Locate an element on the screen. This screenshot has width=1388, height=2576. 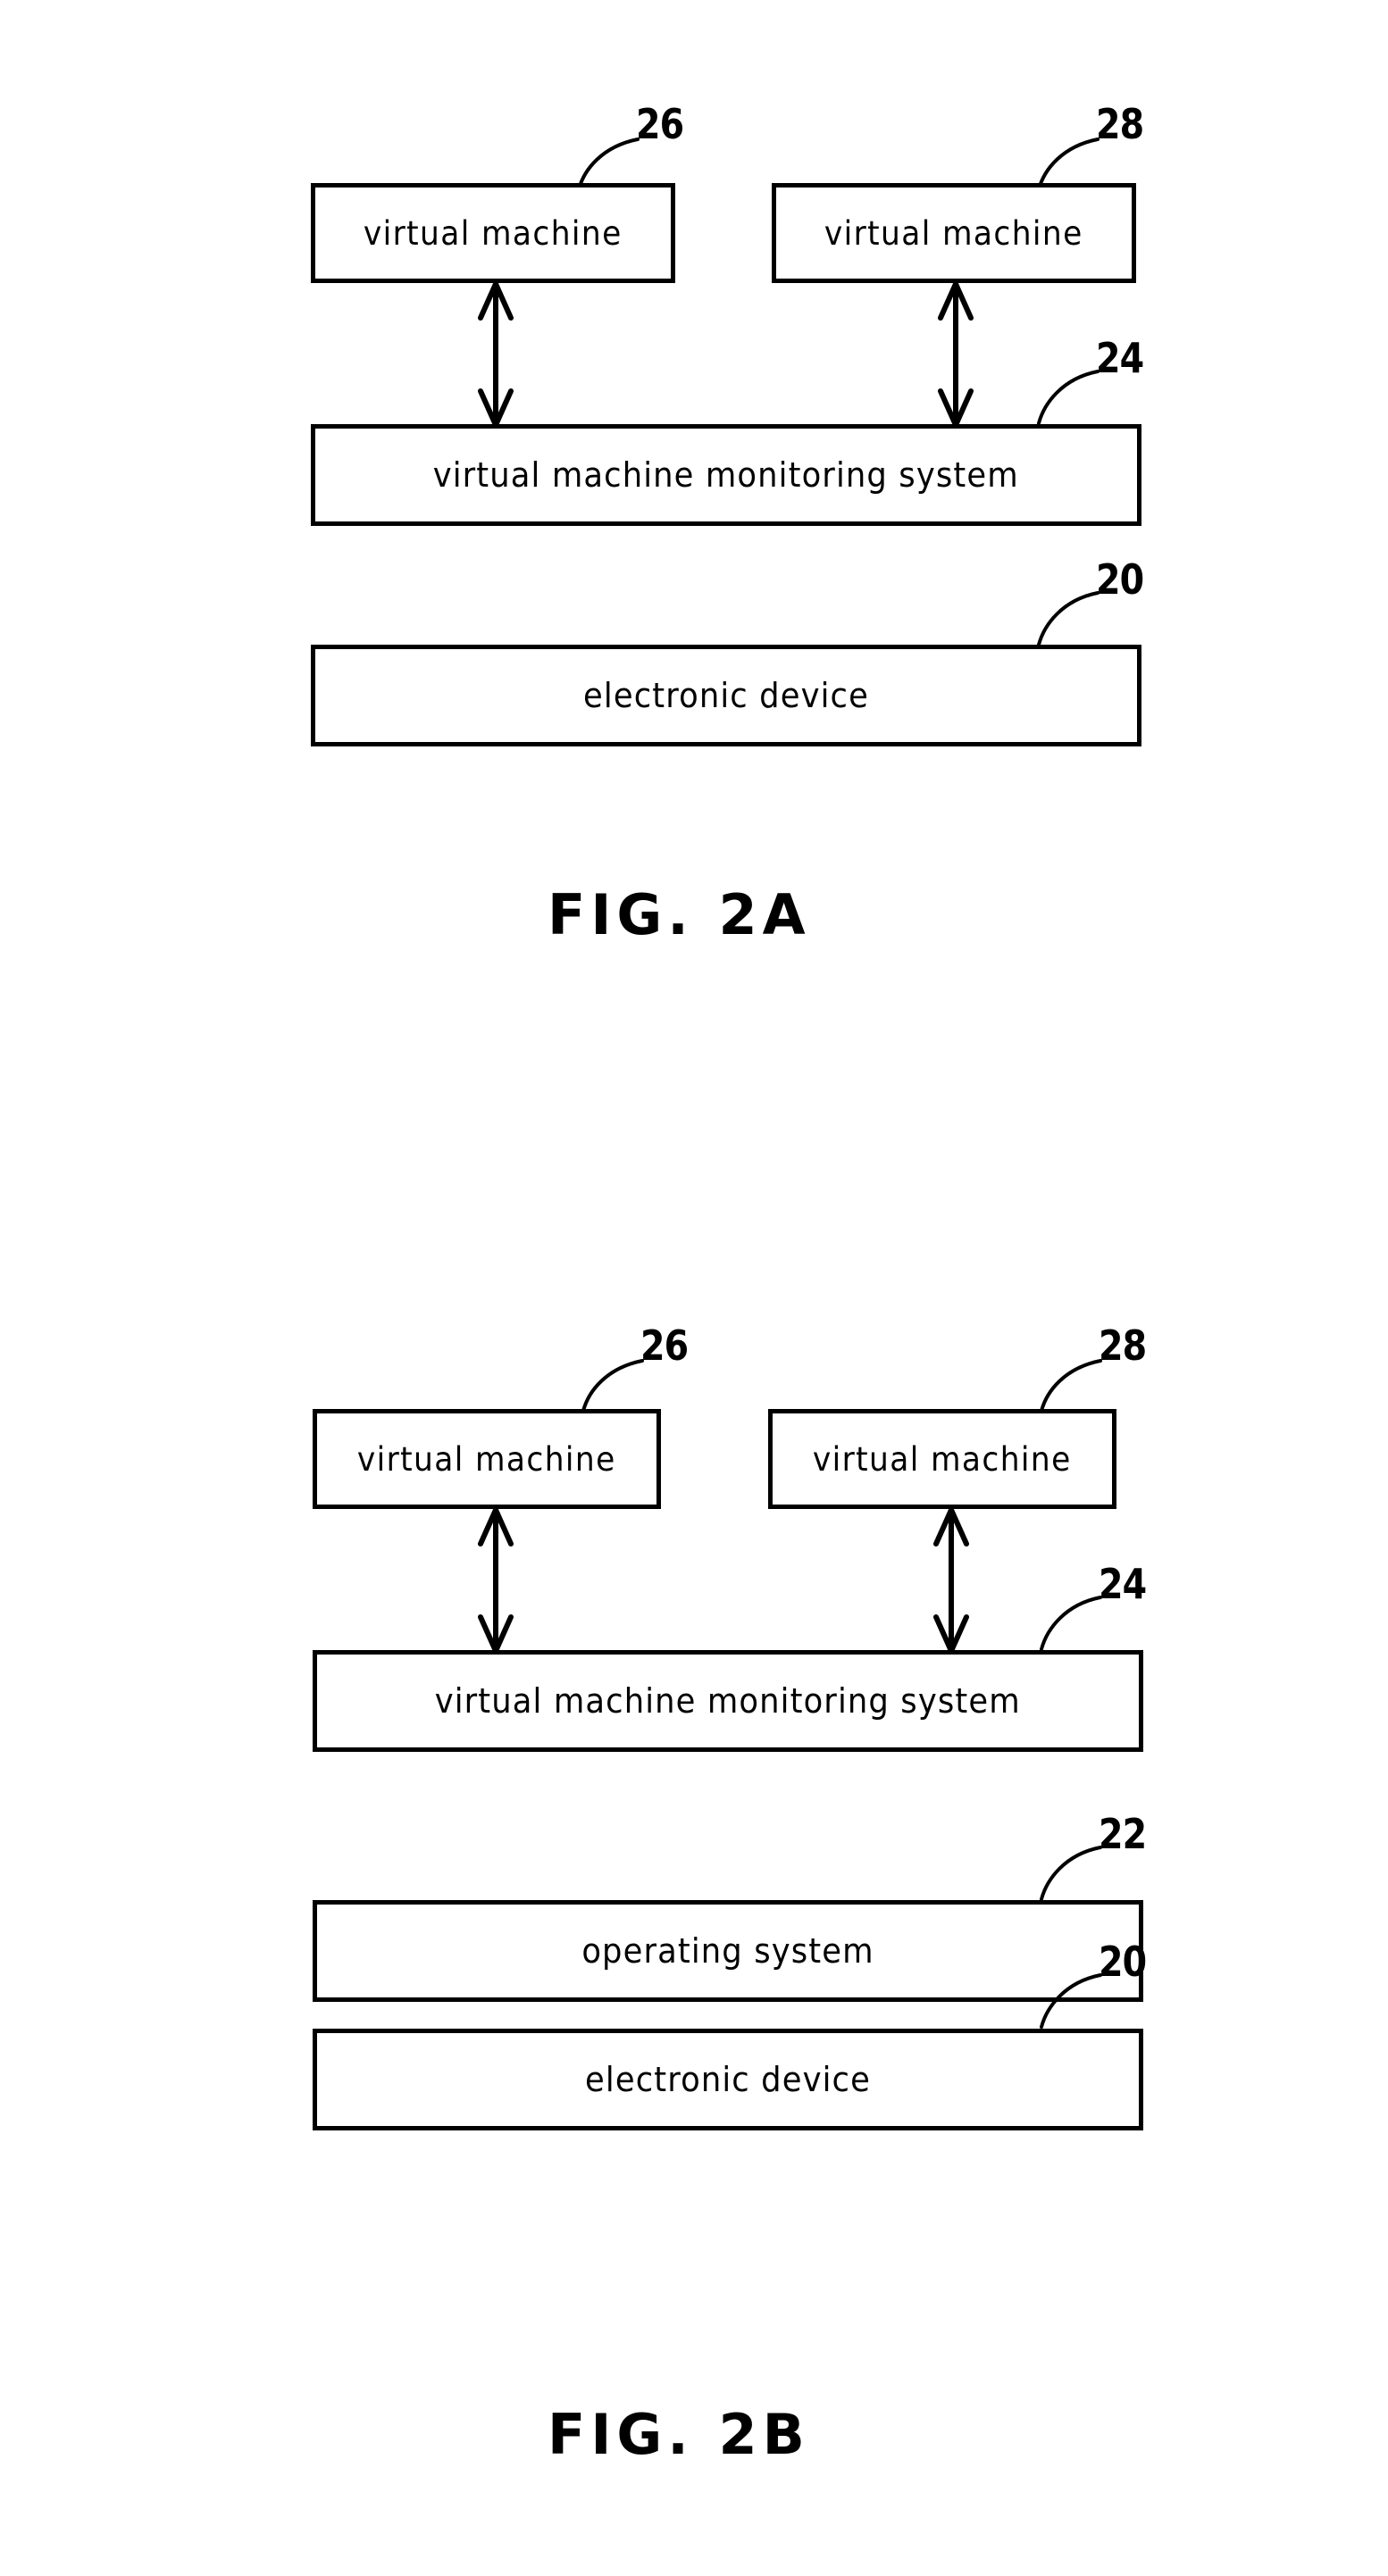
box-virtual-machine-26: virtual machine is located at coordinates (493, 233).